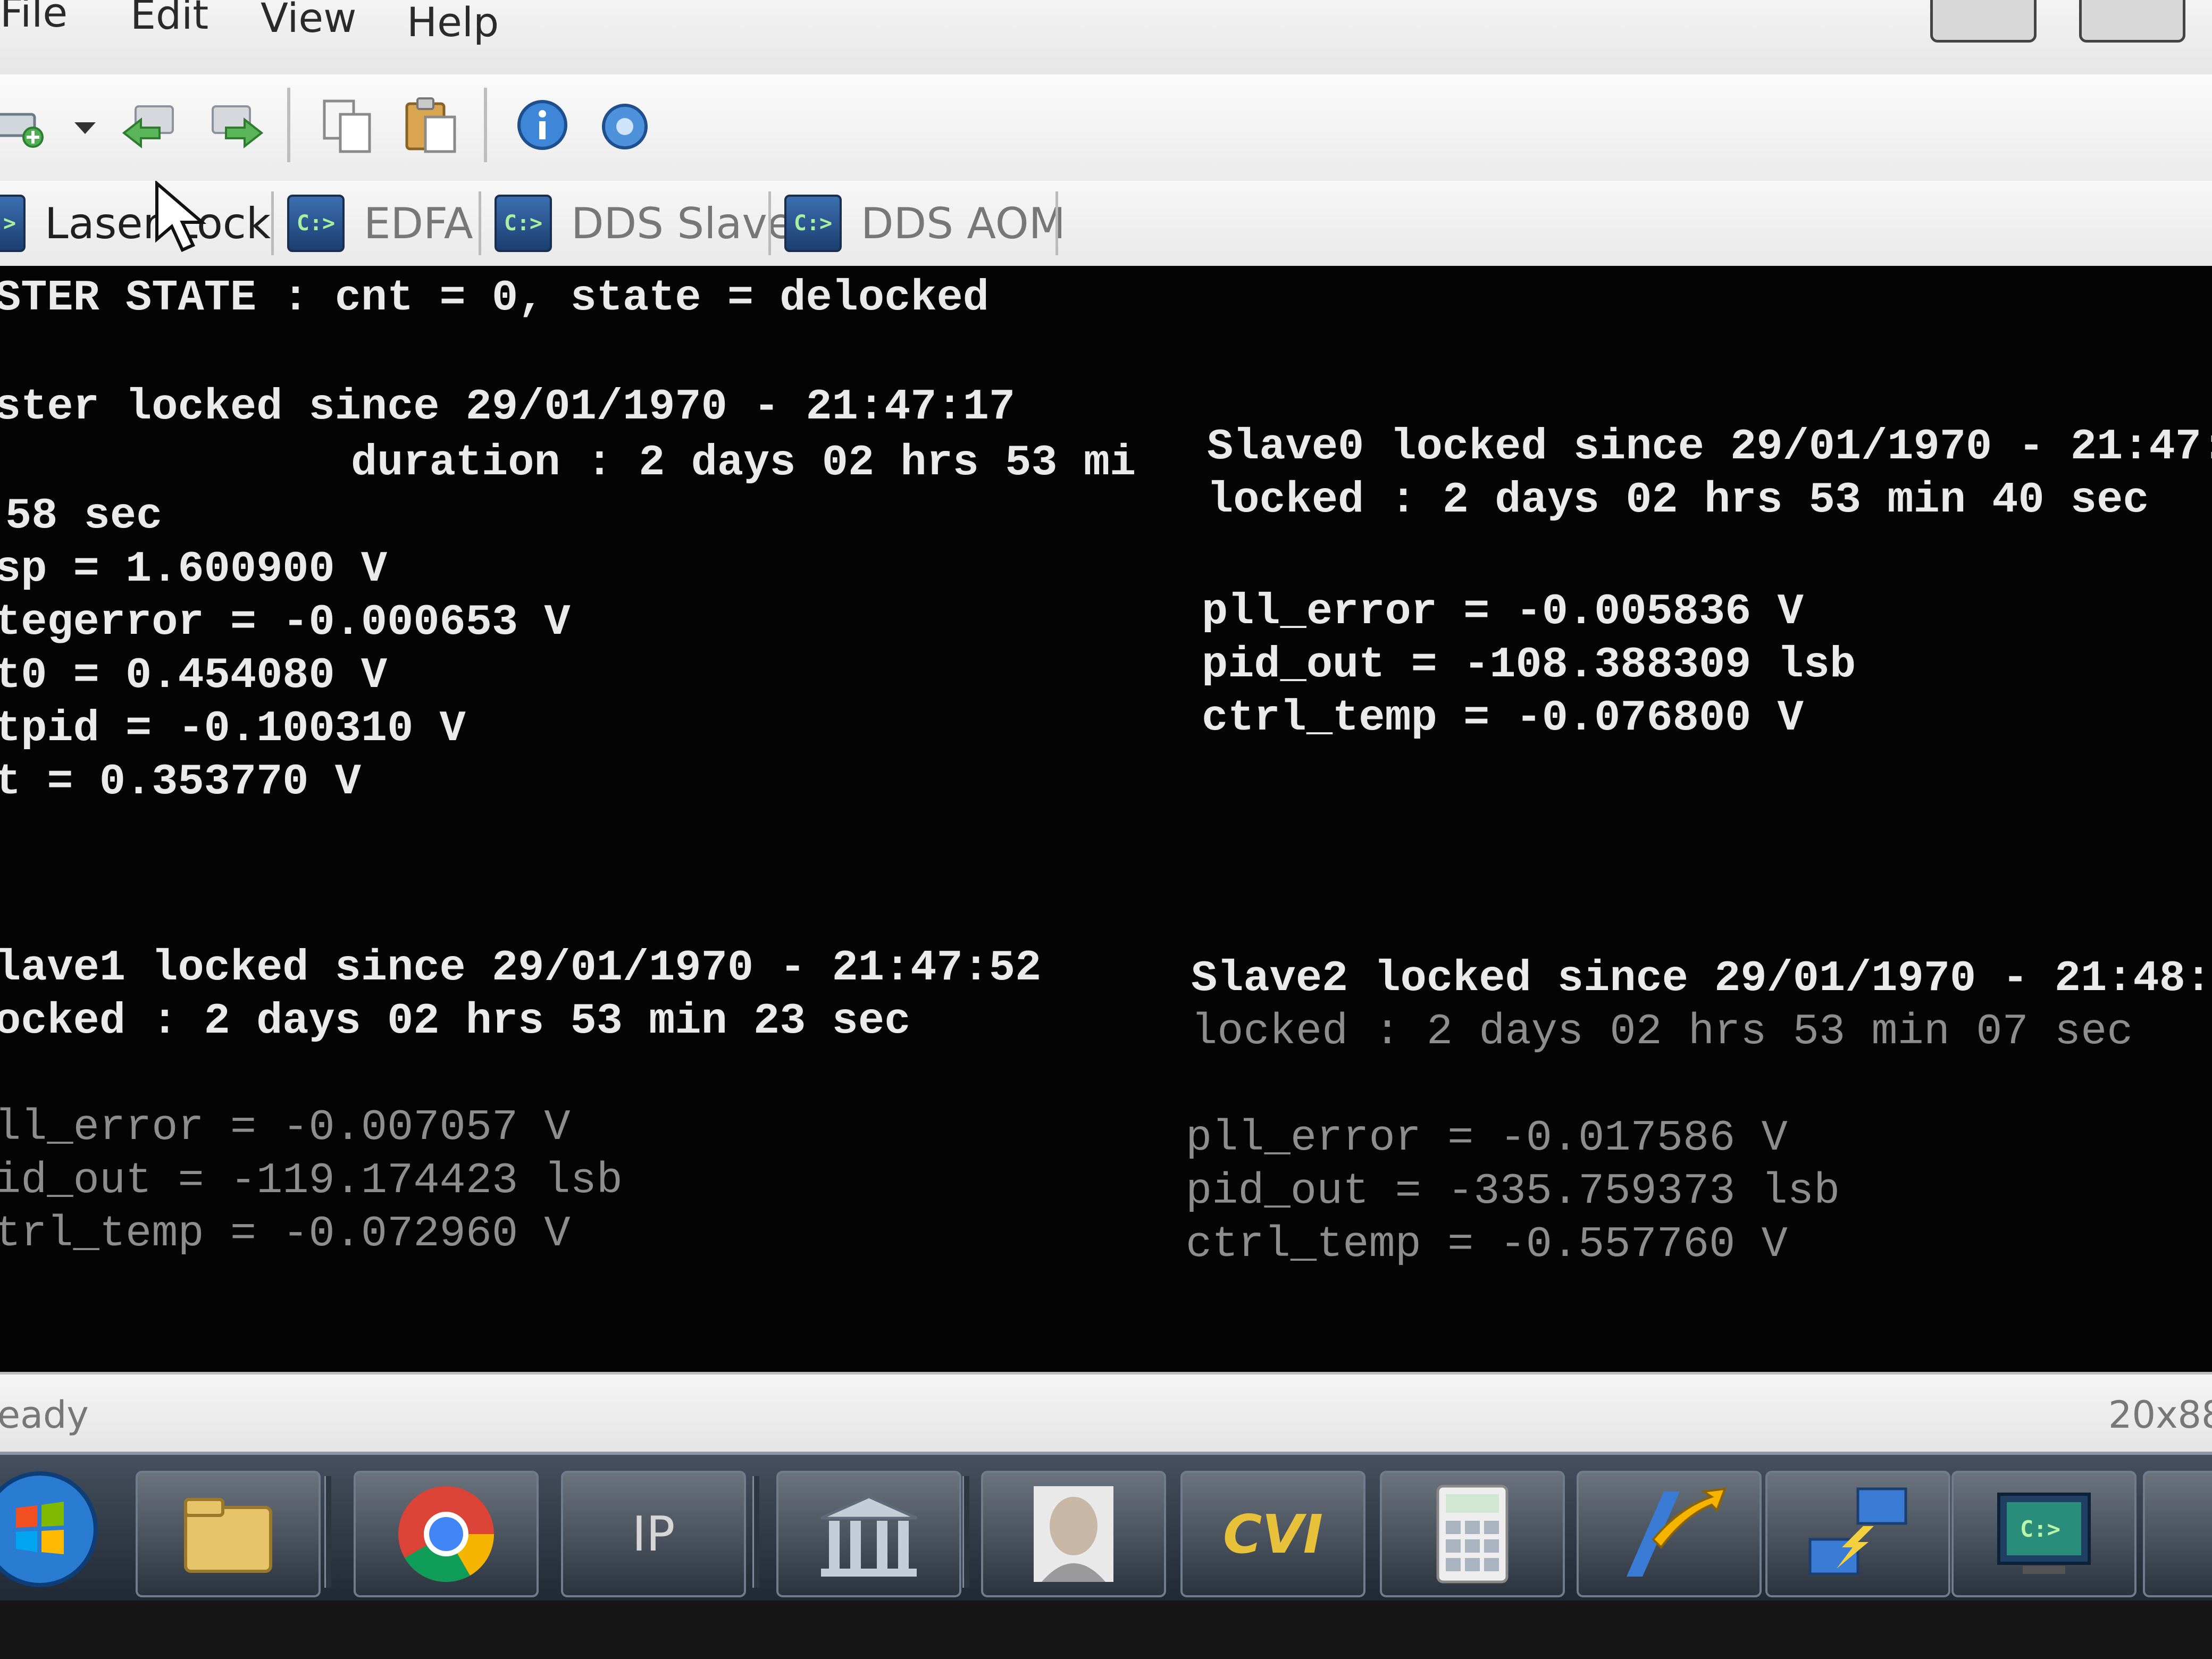  What do you see at coordinates (348, 125) in the screenshot?
I see `copy-icon` at bounding box center [348, 125].